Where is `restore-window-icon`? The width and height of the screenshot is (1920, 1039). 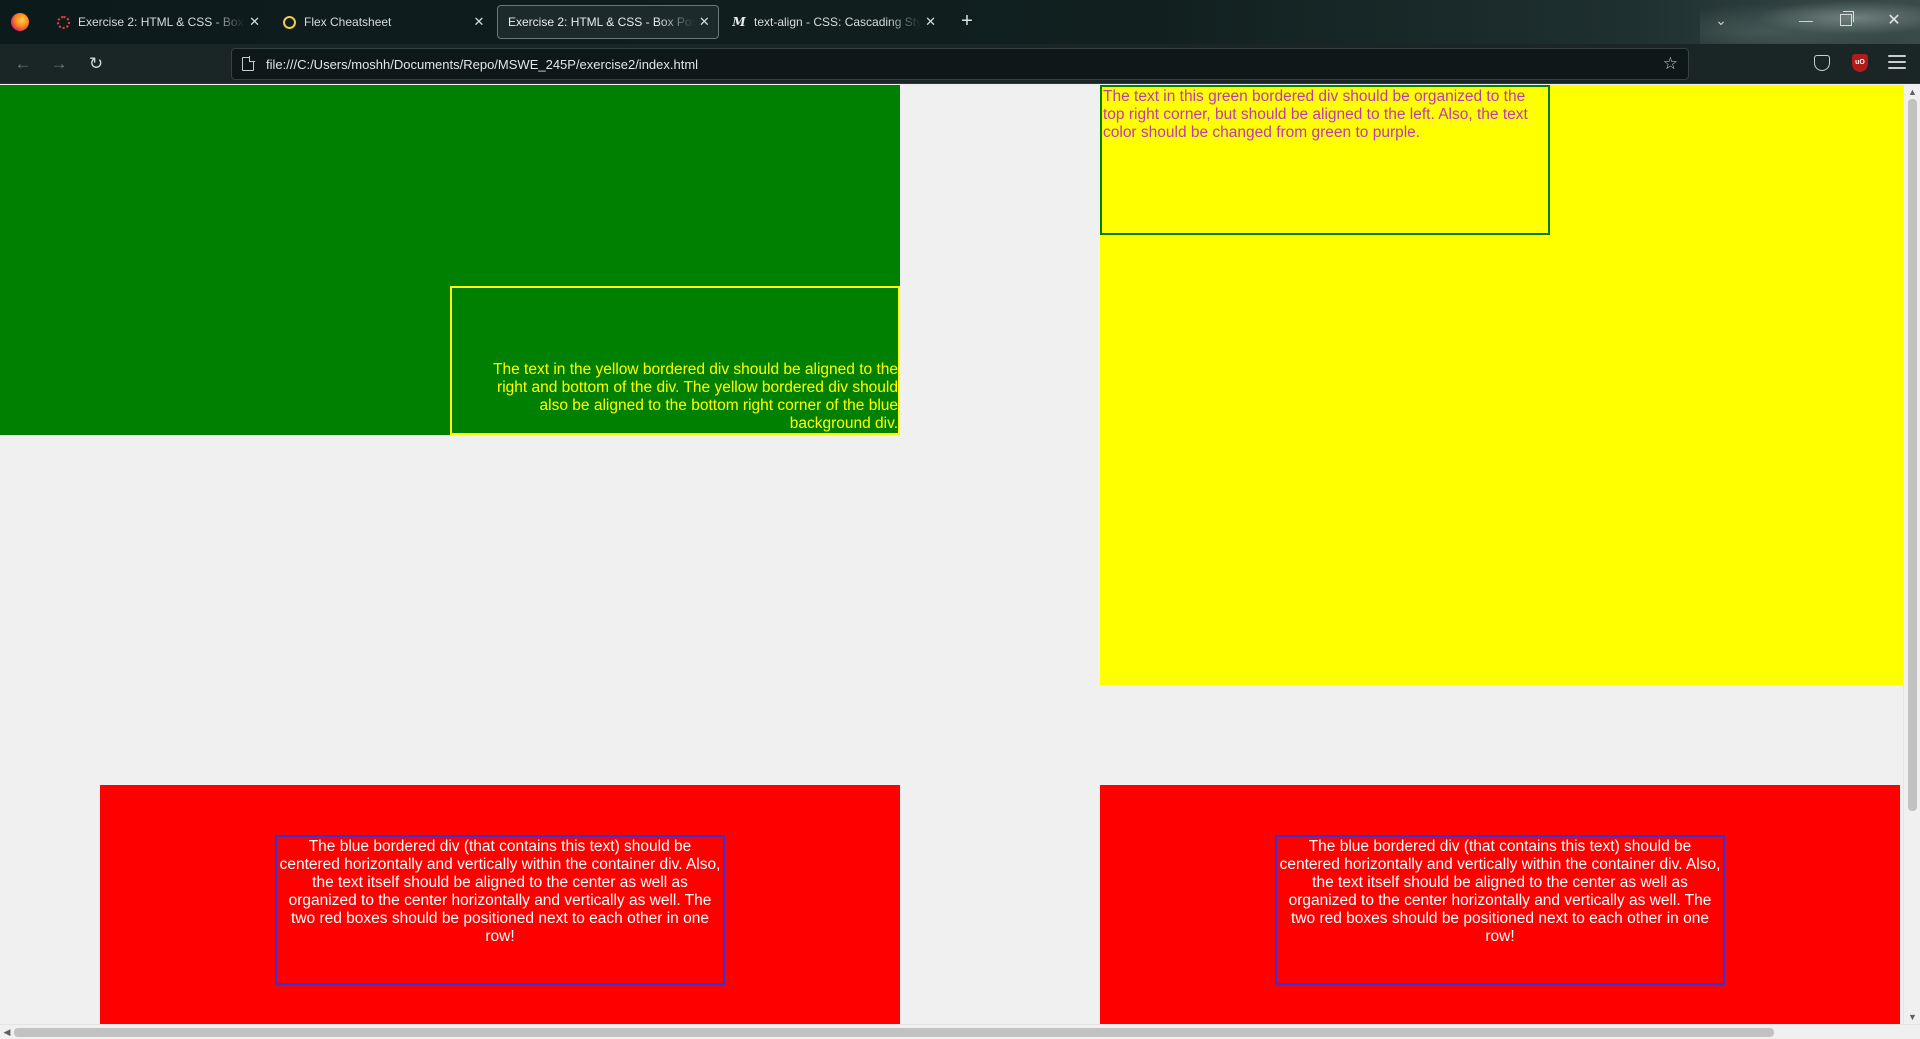 restore-window-icon is located at coordinates (1847, 18).